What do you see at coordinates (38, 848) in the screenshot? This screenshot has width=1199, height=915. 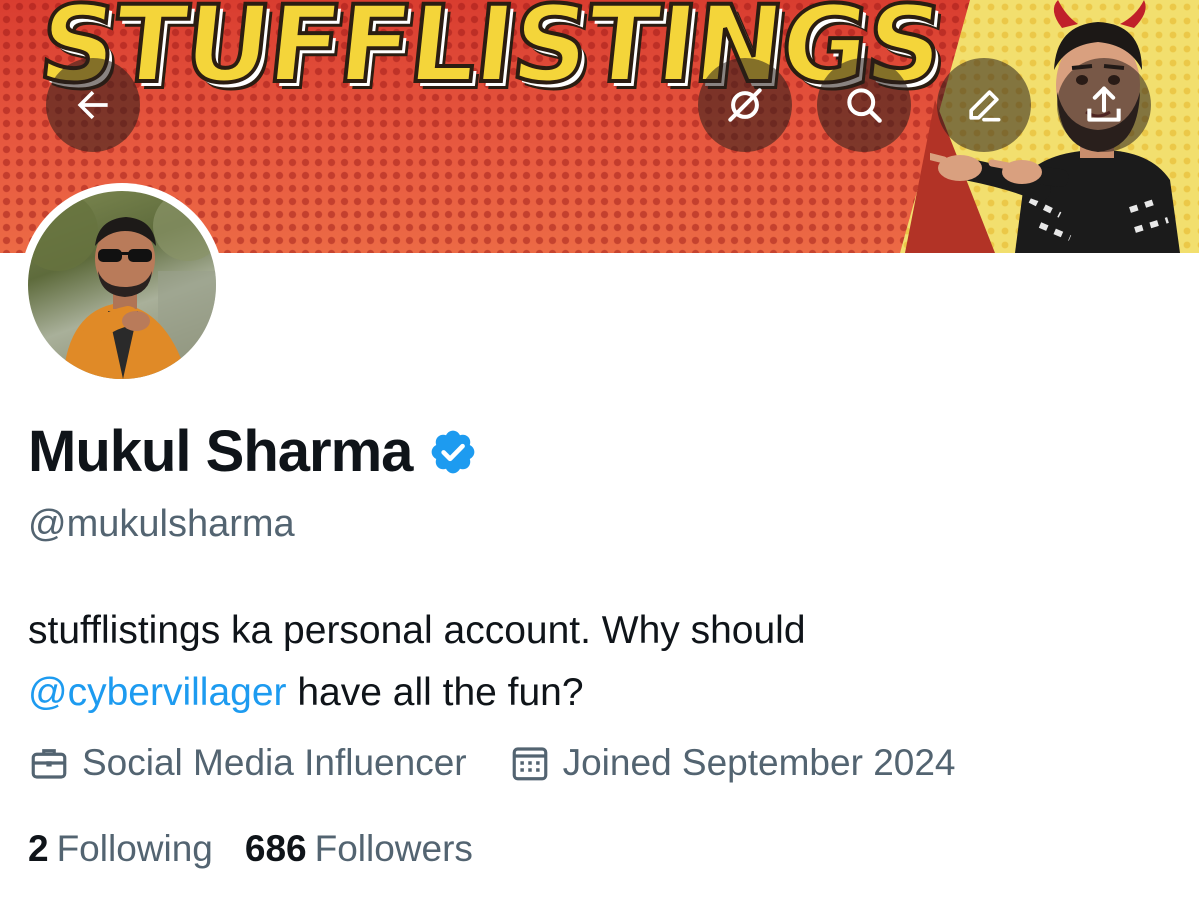 I see `following-count: 2` at bounding box center [38, 848].